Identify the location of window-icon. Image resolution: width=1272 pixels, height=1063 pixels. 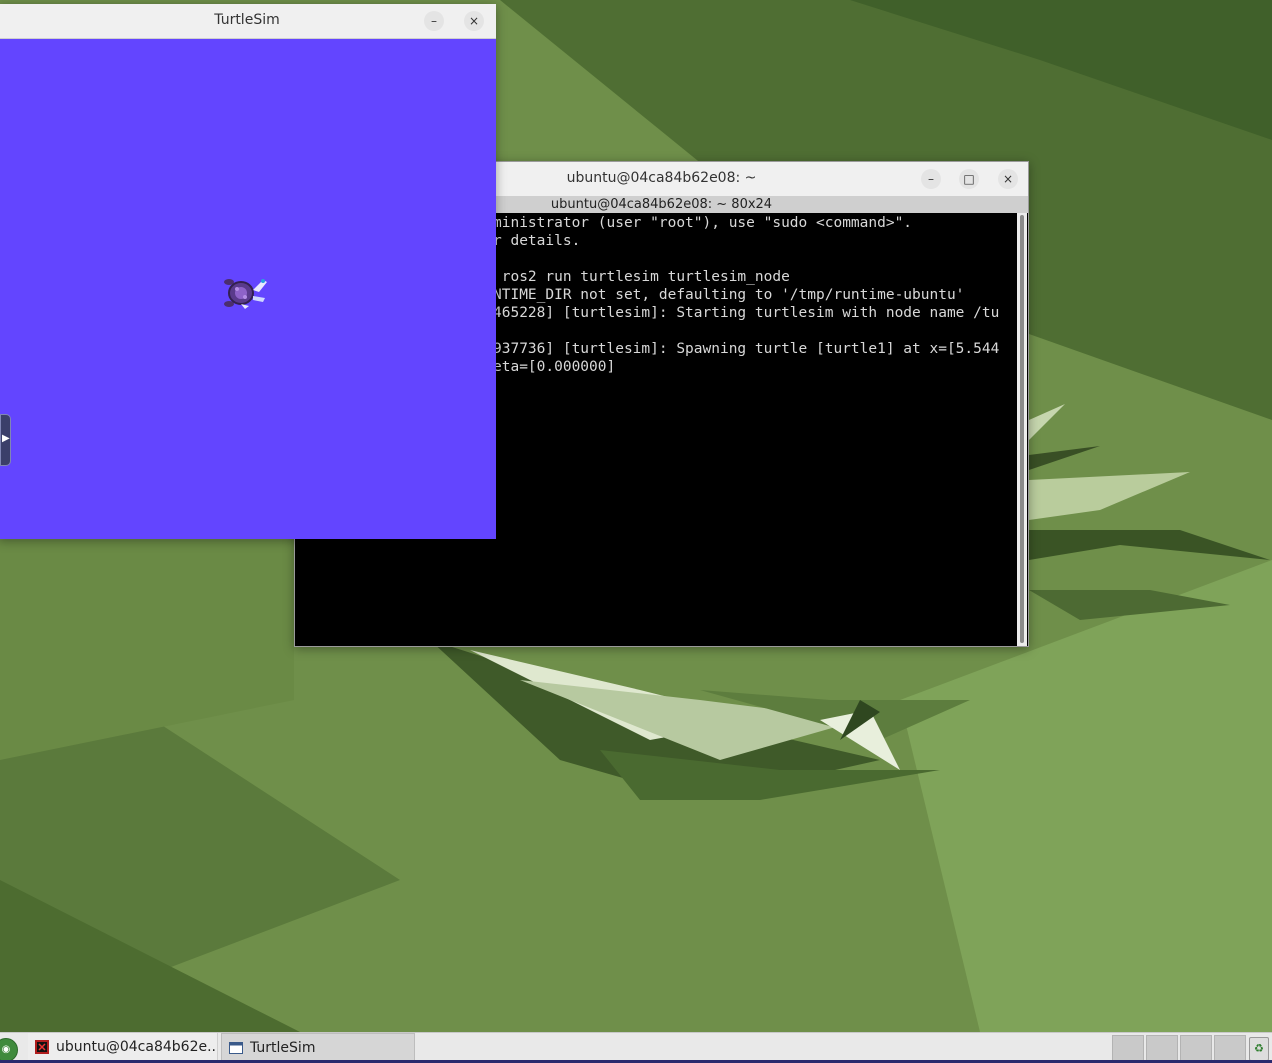
(236, 1048).